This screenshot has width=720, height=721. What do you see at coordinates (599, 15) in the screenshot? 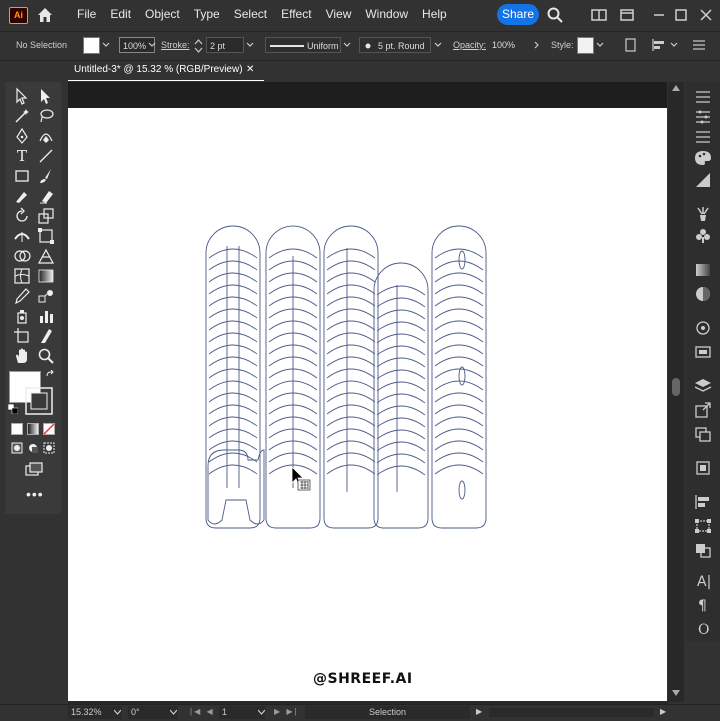
I see `arrange-documents-icon` at bounding box center [599, 15].